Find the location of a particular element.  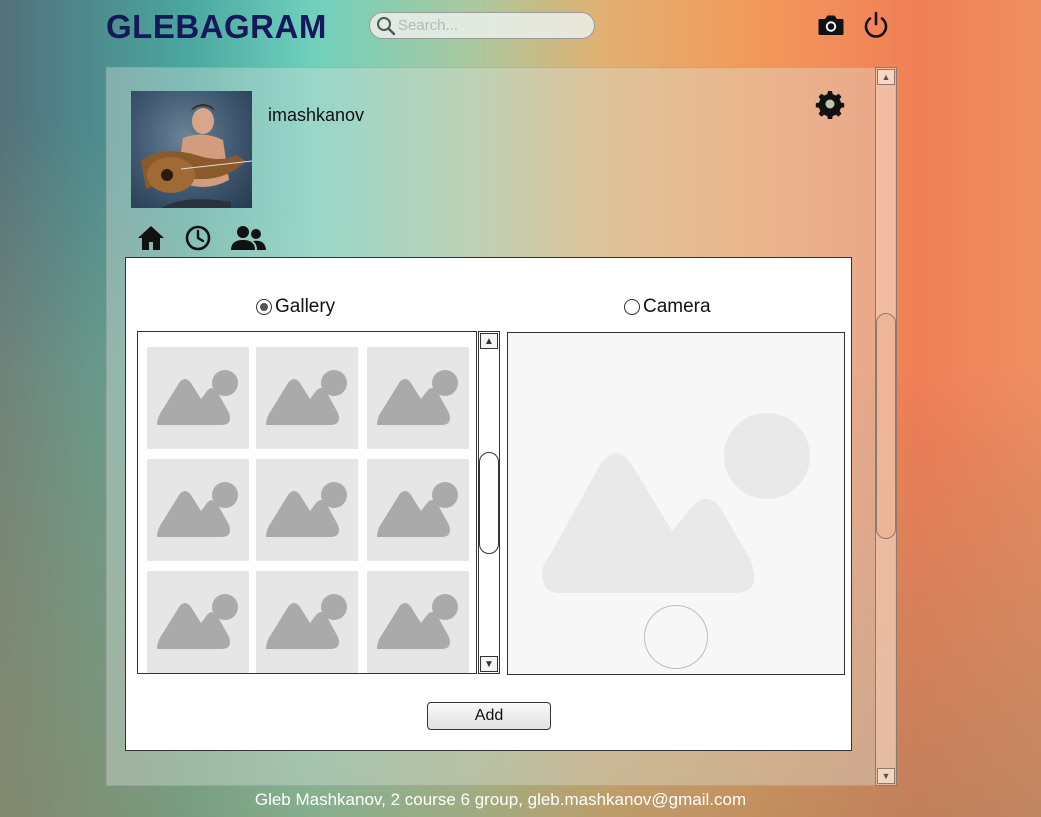

gallery-option: Gallery is located at coordinates (295, 307).